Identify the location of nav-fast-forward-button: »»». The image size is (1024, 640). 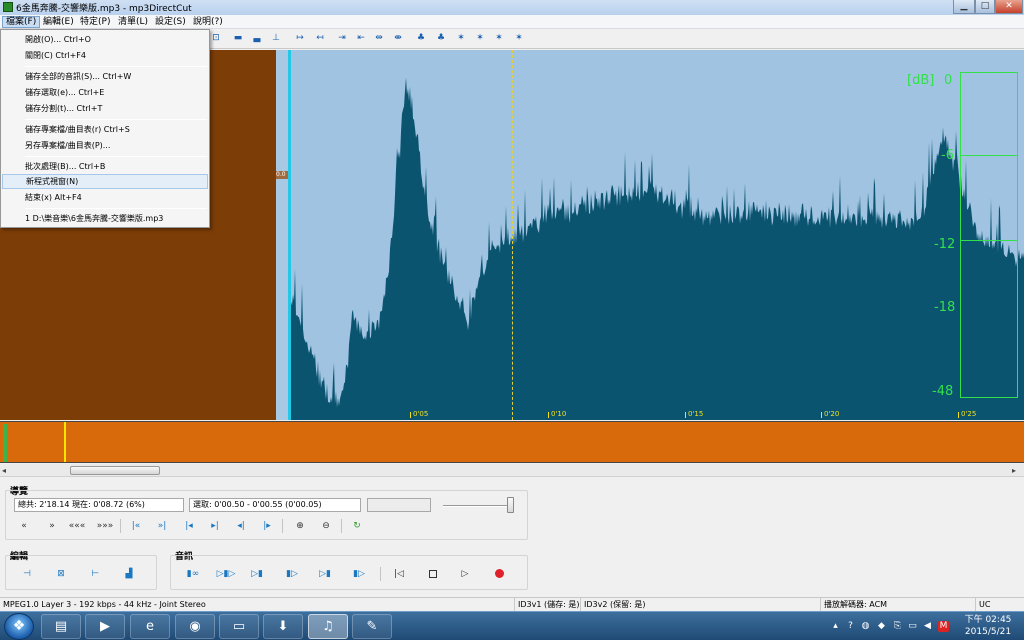
(105, 526).